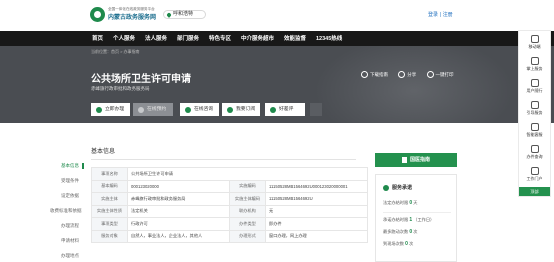 This screenshot has width=554, height=262. What do you see at coordinates (316, 224) in the screenshot?
I see `table-value: 即办件` at bounding box center [316, 224].